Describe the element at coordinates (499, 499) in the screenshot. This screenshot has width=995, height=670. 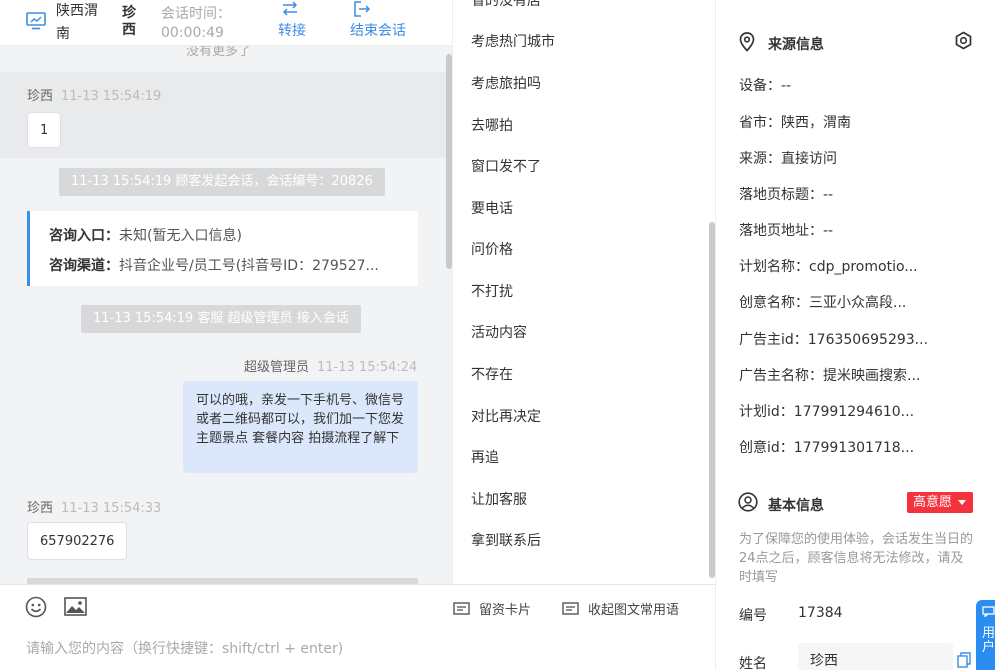
I see `quick-reply-item: 让加客服` at that location.